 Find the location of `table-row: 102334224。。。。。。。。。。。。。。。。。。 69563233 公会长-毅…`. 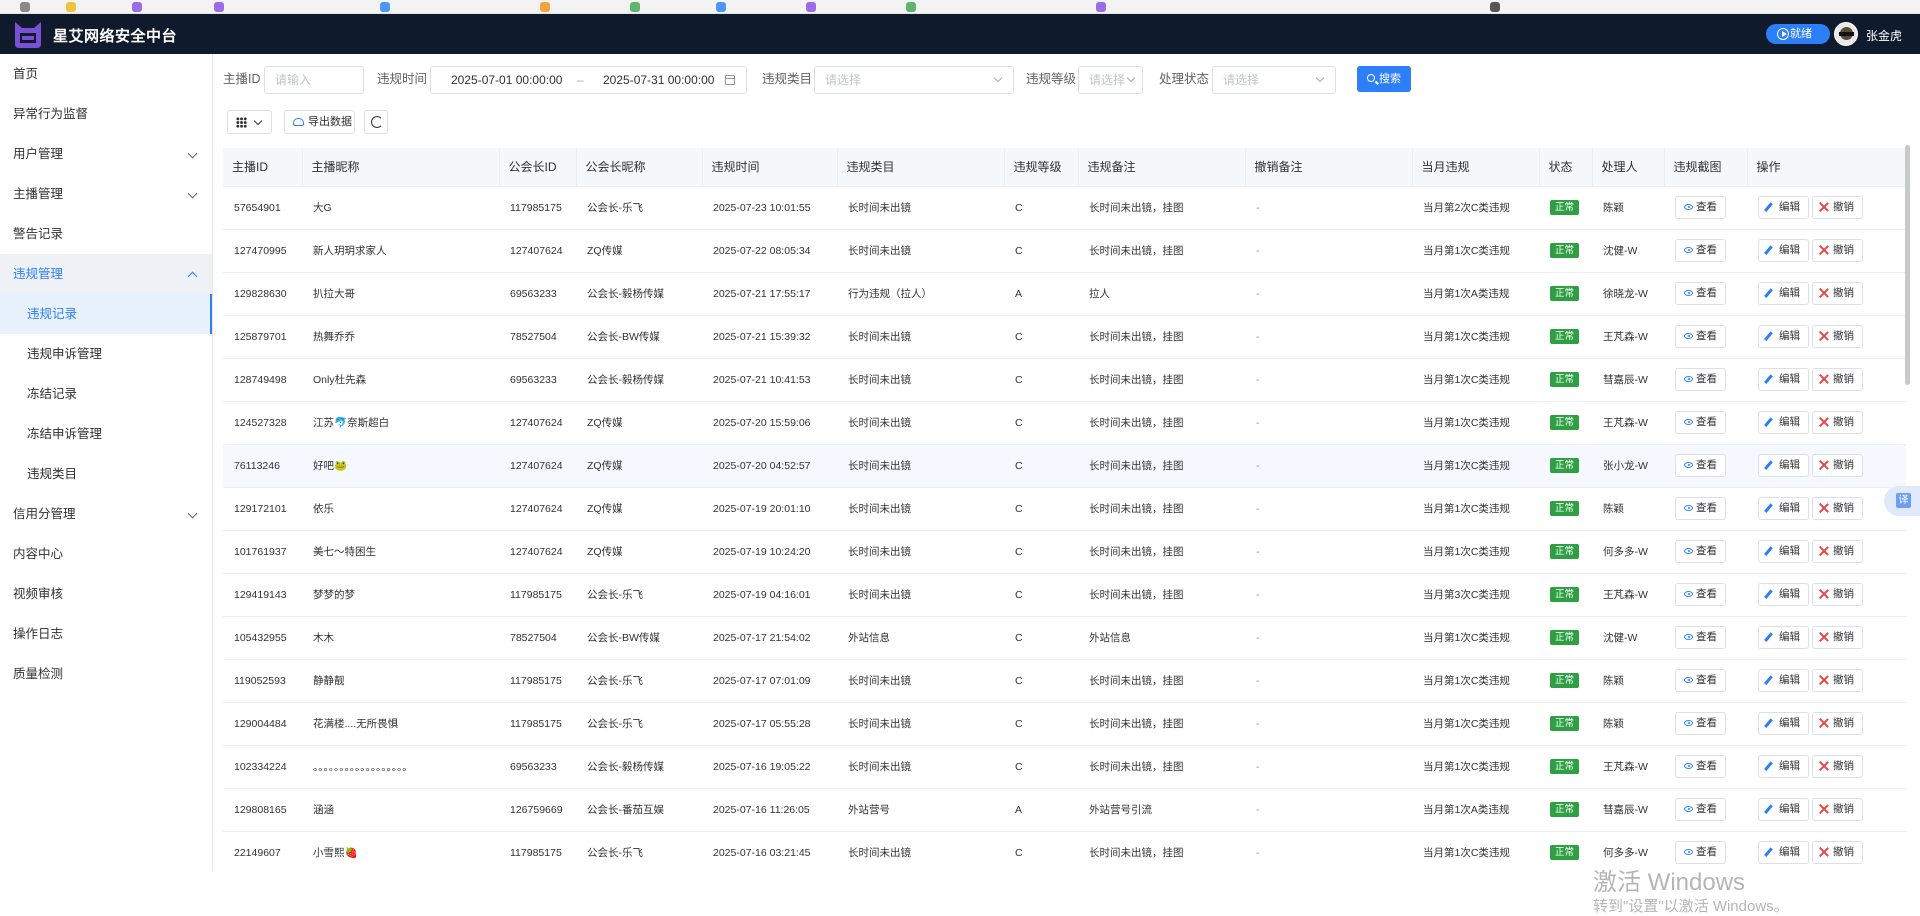

table-row: 102334224。。。。。。。。。。。。。。。。。。 69563233 公会长-毅… is located at coordinates (1064, 767).